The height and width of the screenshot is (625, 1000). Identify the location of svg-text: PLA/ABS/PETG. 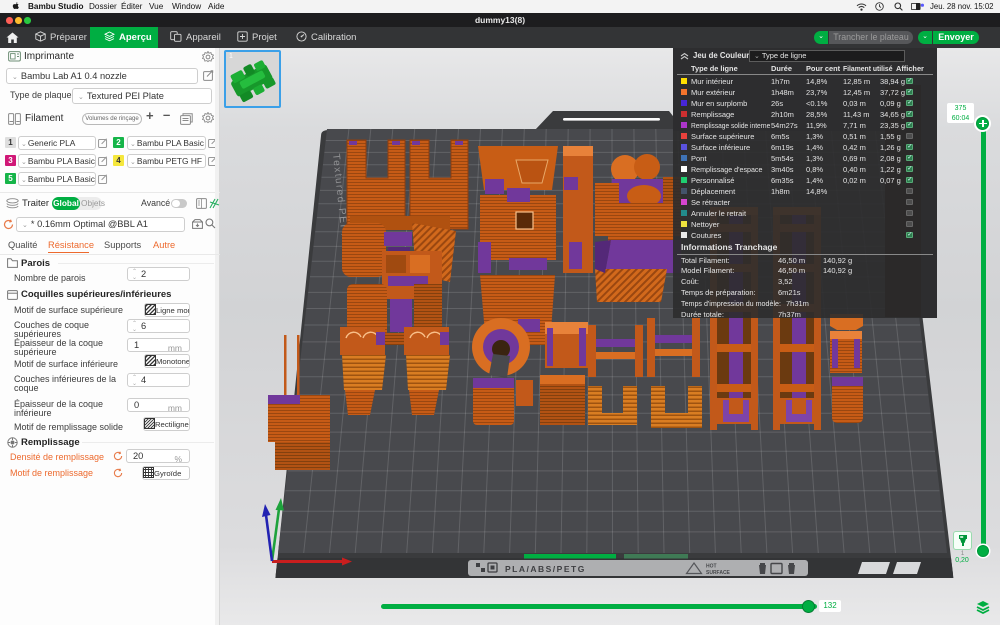
(545, 569).